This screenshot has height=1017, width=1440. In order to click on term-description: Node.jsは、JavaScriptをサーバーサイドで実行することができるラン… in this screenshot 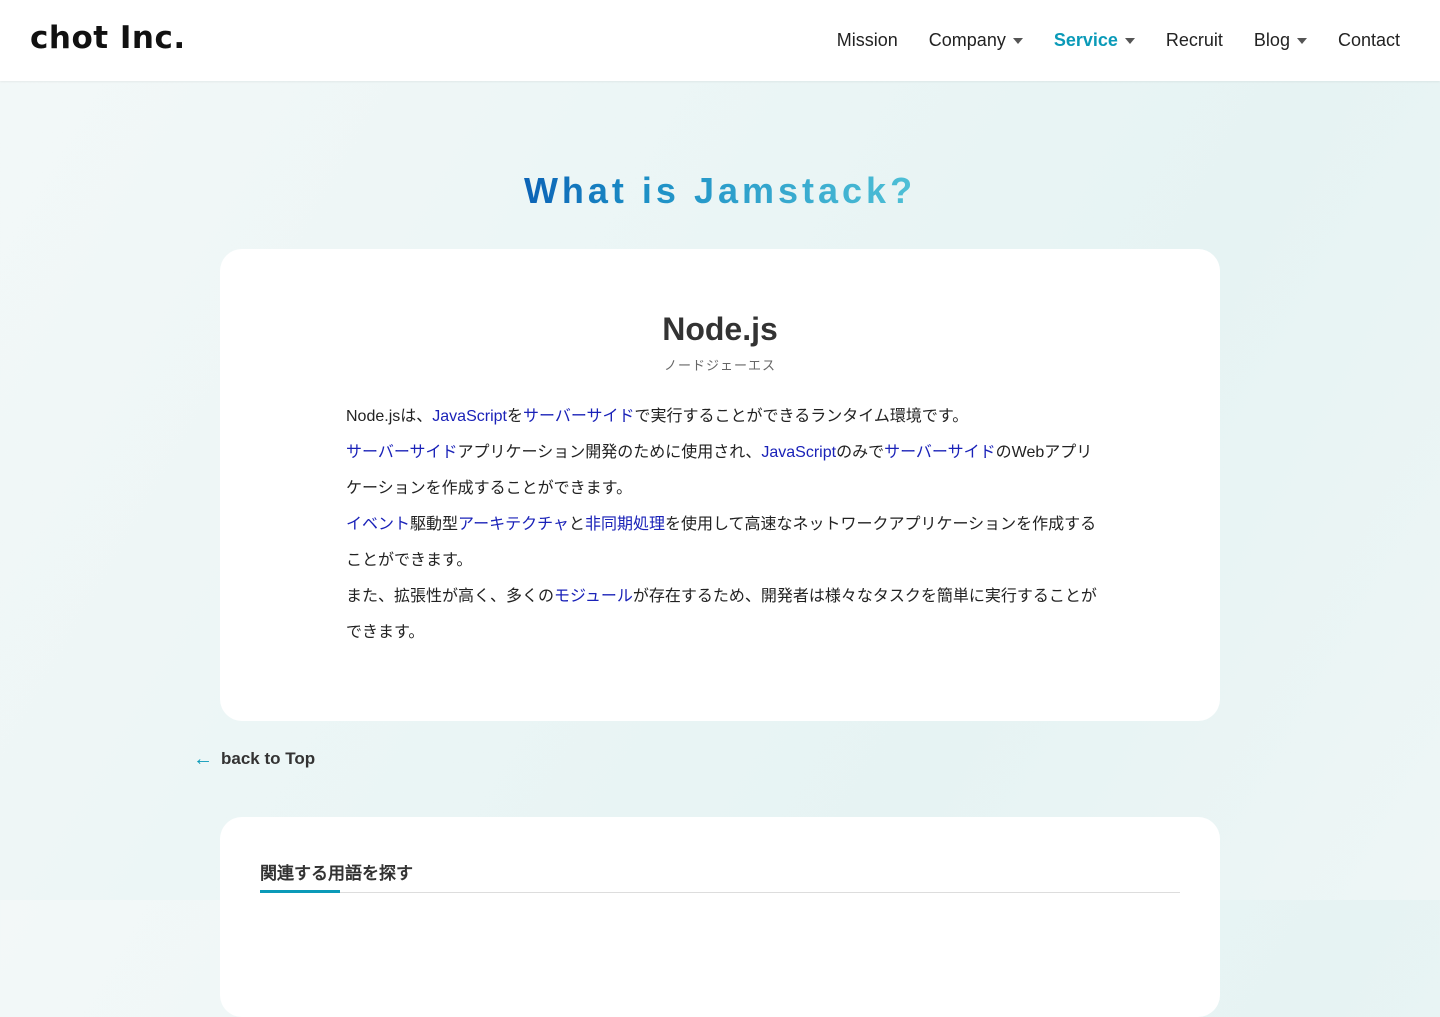, I will do `click(726, 525)`.